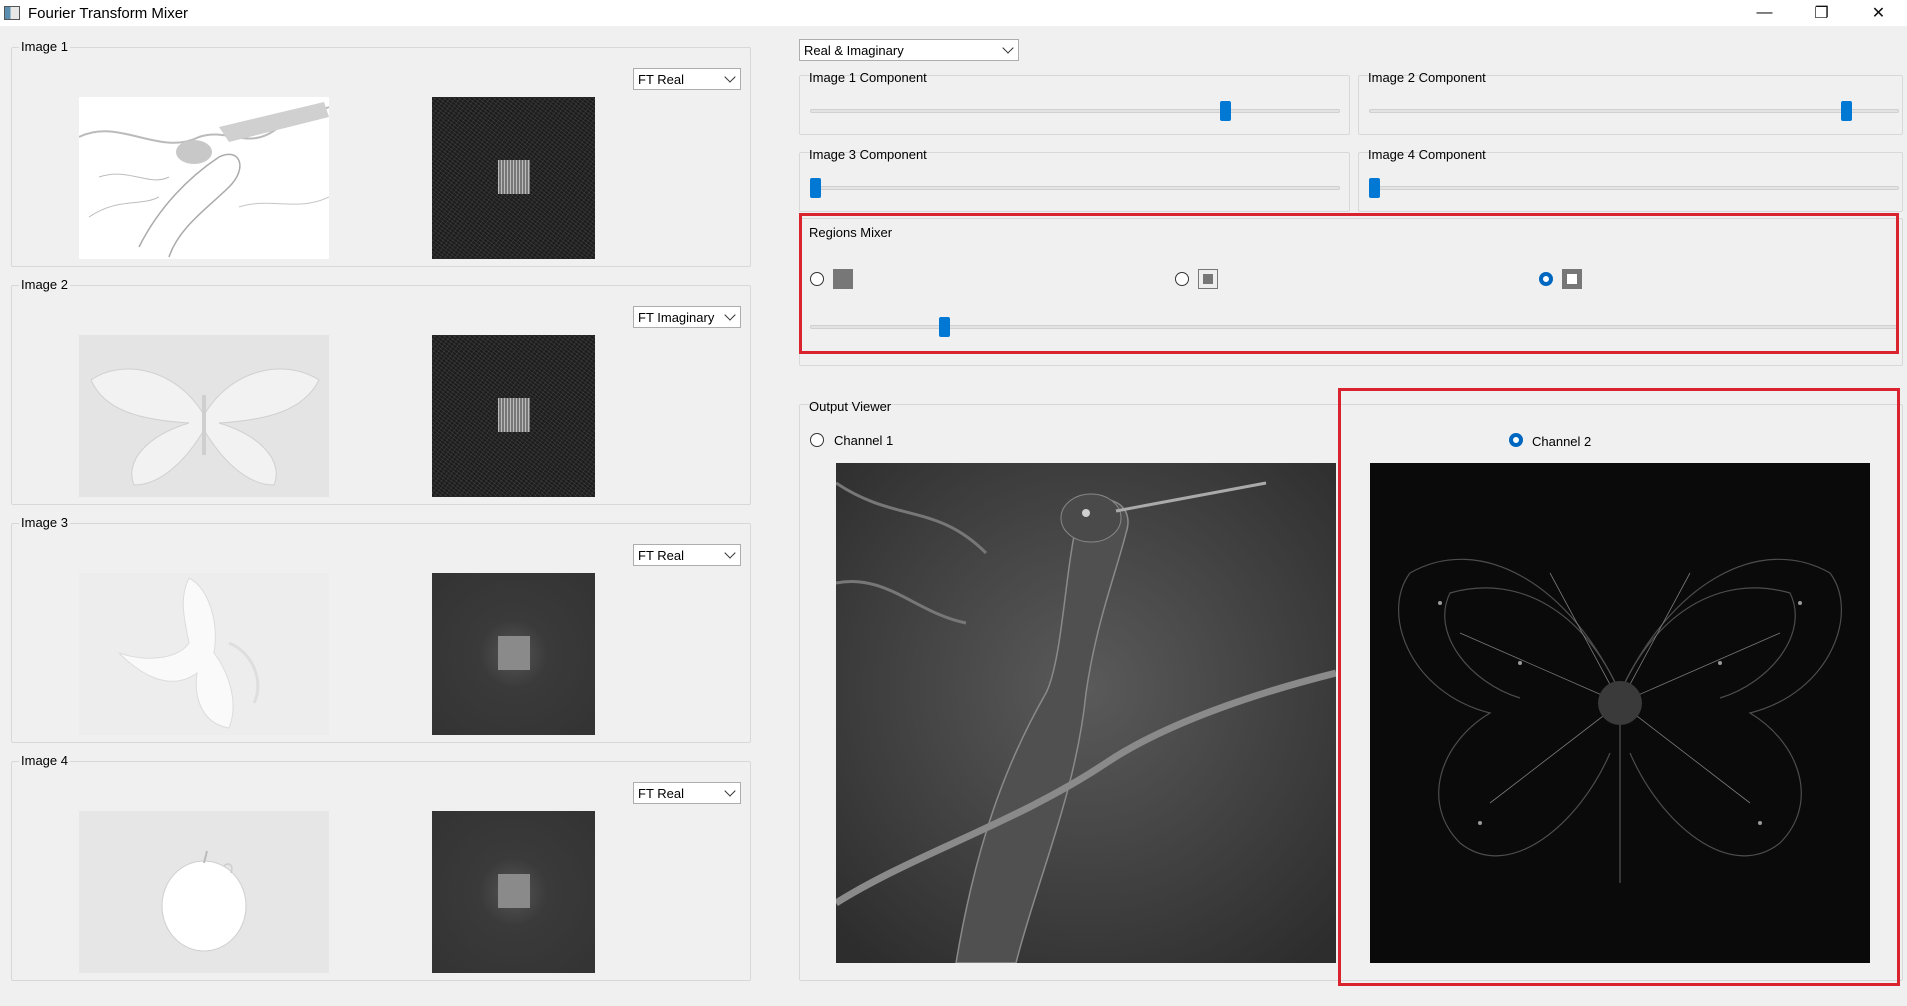  What do you see at coordinates (815, 188) in the screenshot?
I see `image3-component-slider` at bounding box center [815, 188].